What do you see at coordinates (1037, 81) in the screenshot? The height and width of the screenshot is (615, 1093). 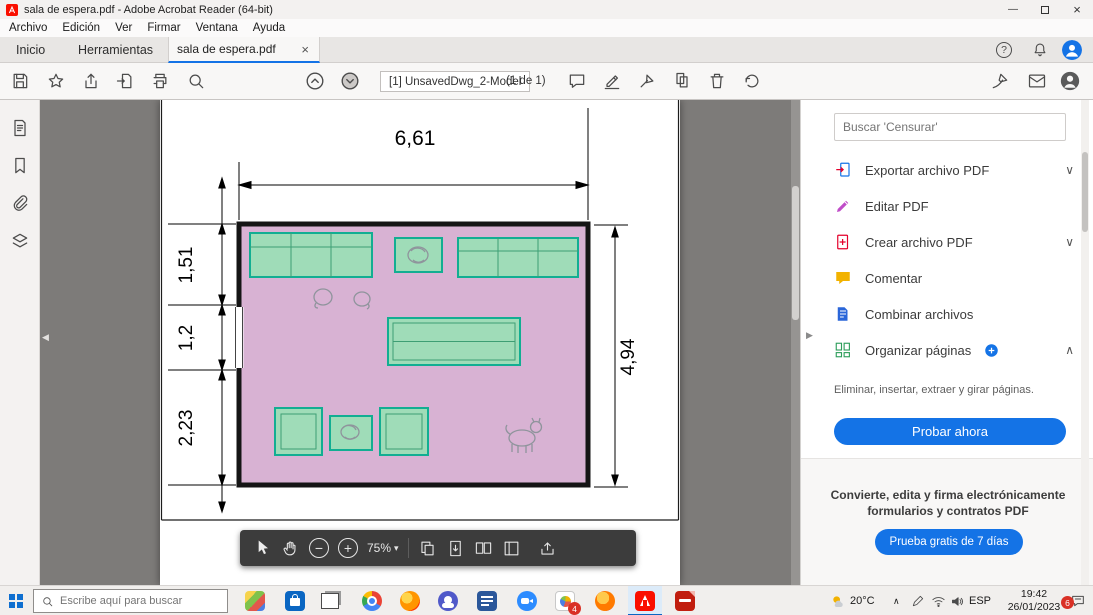 I see `send-email-button` at bounding box center [1037, 81].